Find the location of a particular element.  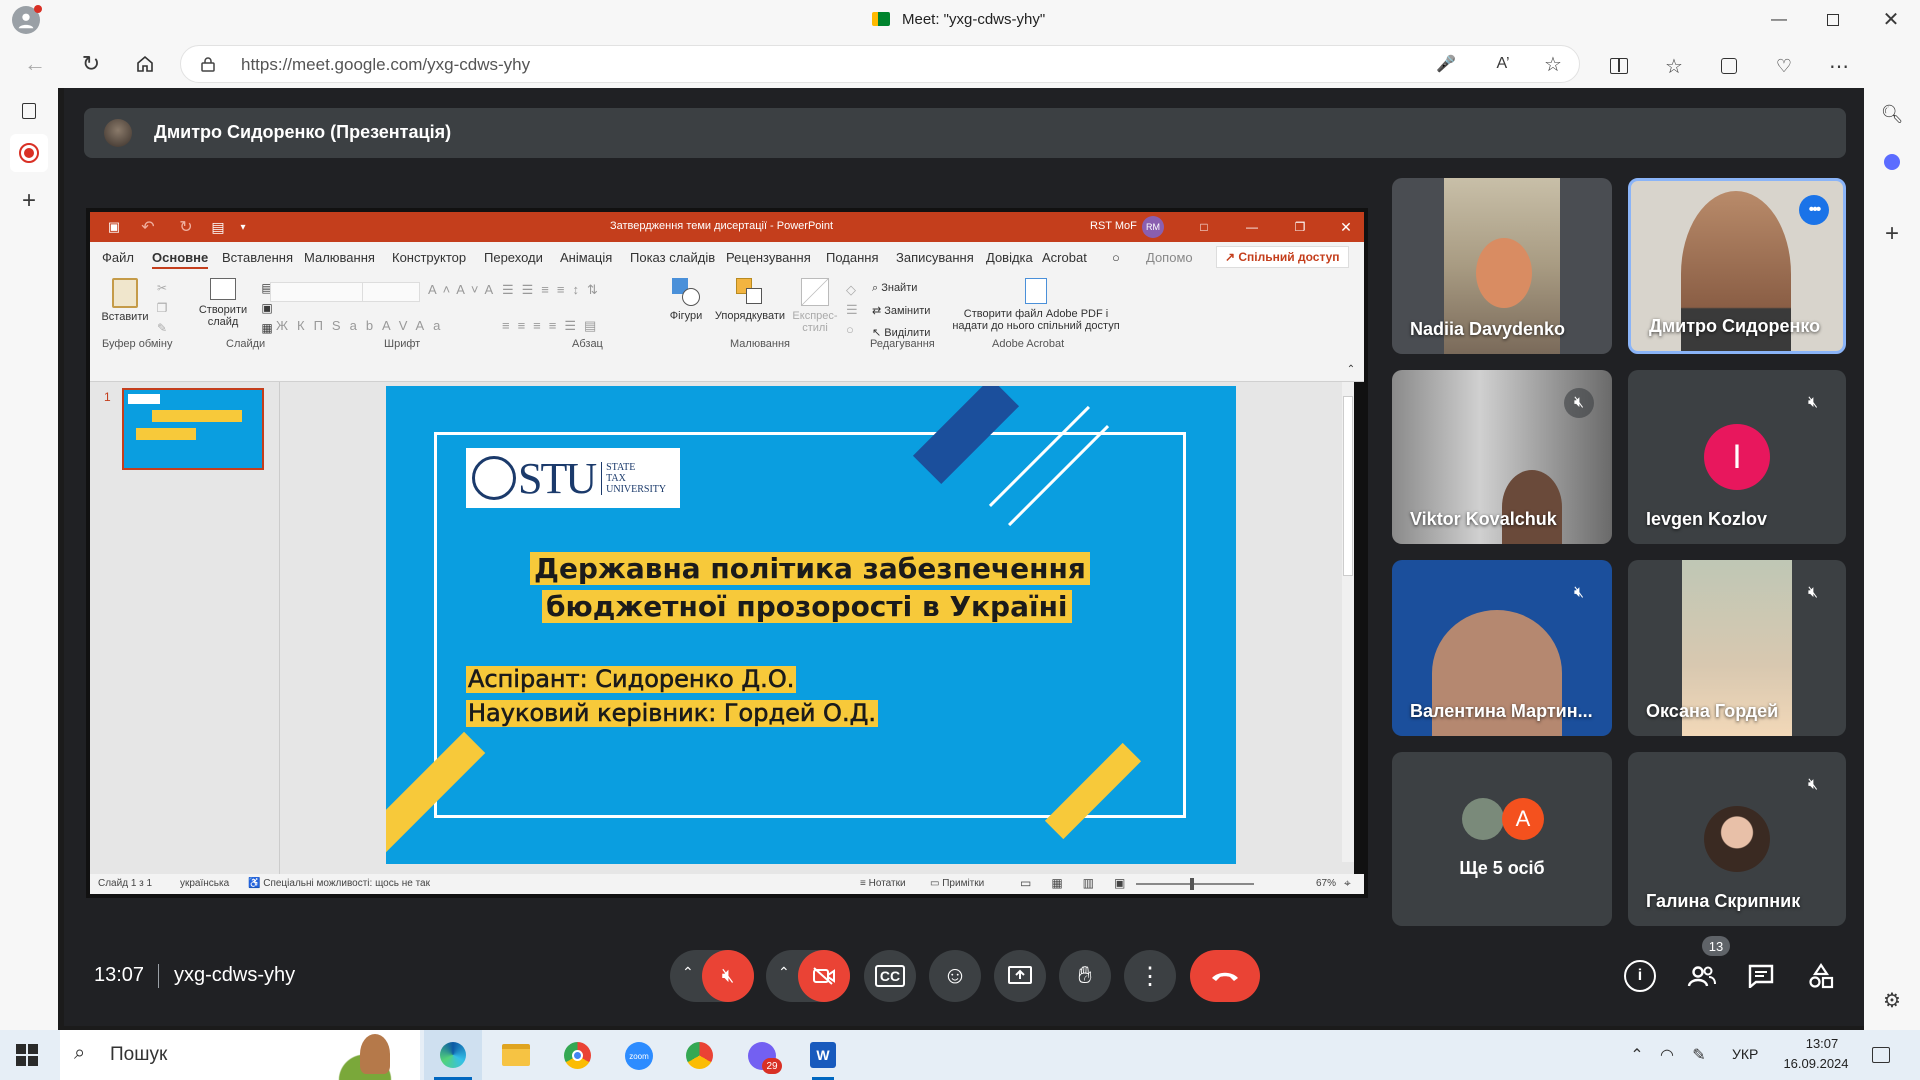

reactions-button: ☺ is located at coordinates (955, 976).